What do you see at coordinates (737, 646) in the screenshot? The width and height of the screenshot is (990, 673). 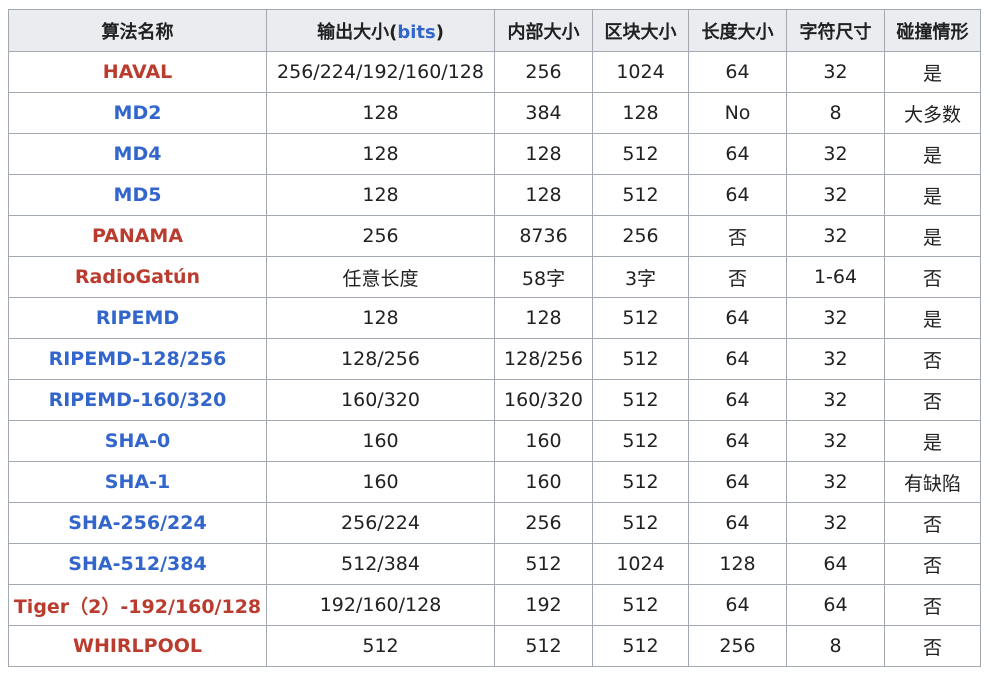 I see `cell-length-size: 256` at bounding box center [737, 646].